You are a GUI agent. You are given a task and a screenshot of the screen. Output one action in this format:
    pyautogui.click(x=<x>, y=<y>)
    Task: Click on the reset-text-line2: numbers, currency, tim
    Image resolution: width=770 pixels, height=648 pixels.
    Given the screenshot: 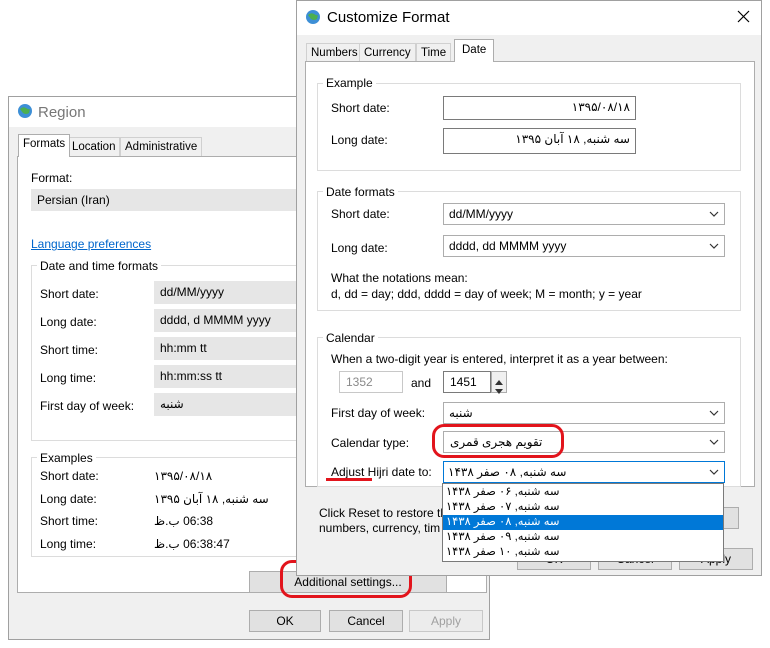 What is the action you would take?
    pyautogui.click(x=380, y=528)
    